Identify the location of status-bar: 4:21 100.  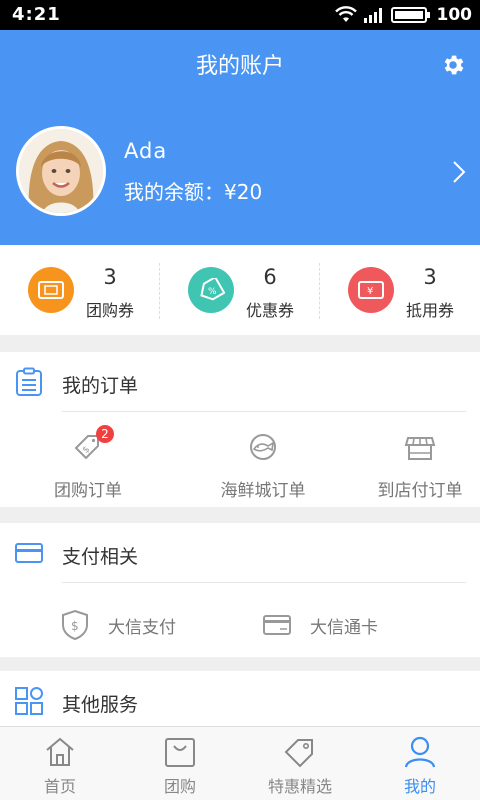
(240, 15).